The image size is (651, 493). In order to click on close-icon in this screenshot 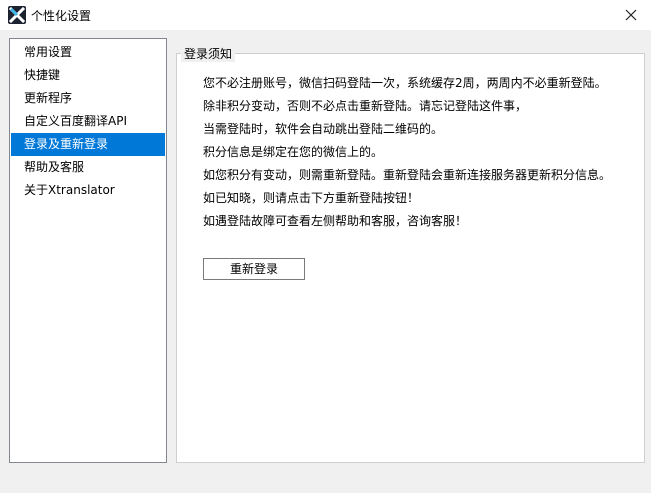, I will do `click(631, 15)`.